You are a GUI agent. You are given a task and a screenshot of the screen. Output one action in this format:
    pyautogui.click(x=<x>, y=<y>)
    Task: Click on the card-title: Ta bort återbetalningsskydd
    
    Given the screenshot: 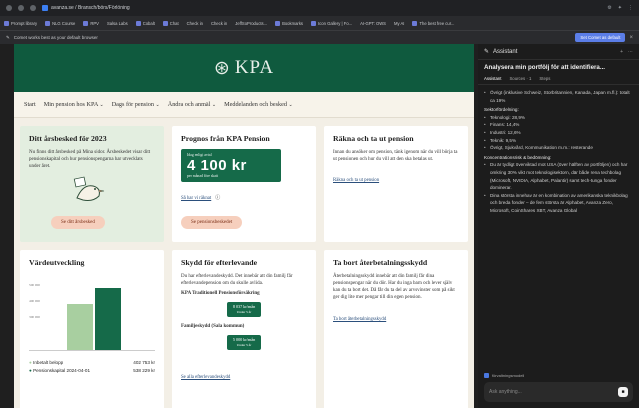 What is the action you would take?
    pyautogui.click(x=380, y=262)
    